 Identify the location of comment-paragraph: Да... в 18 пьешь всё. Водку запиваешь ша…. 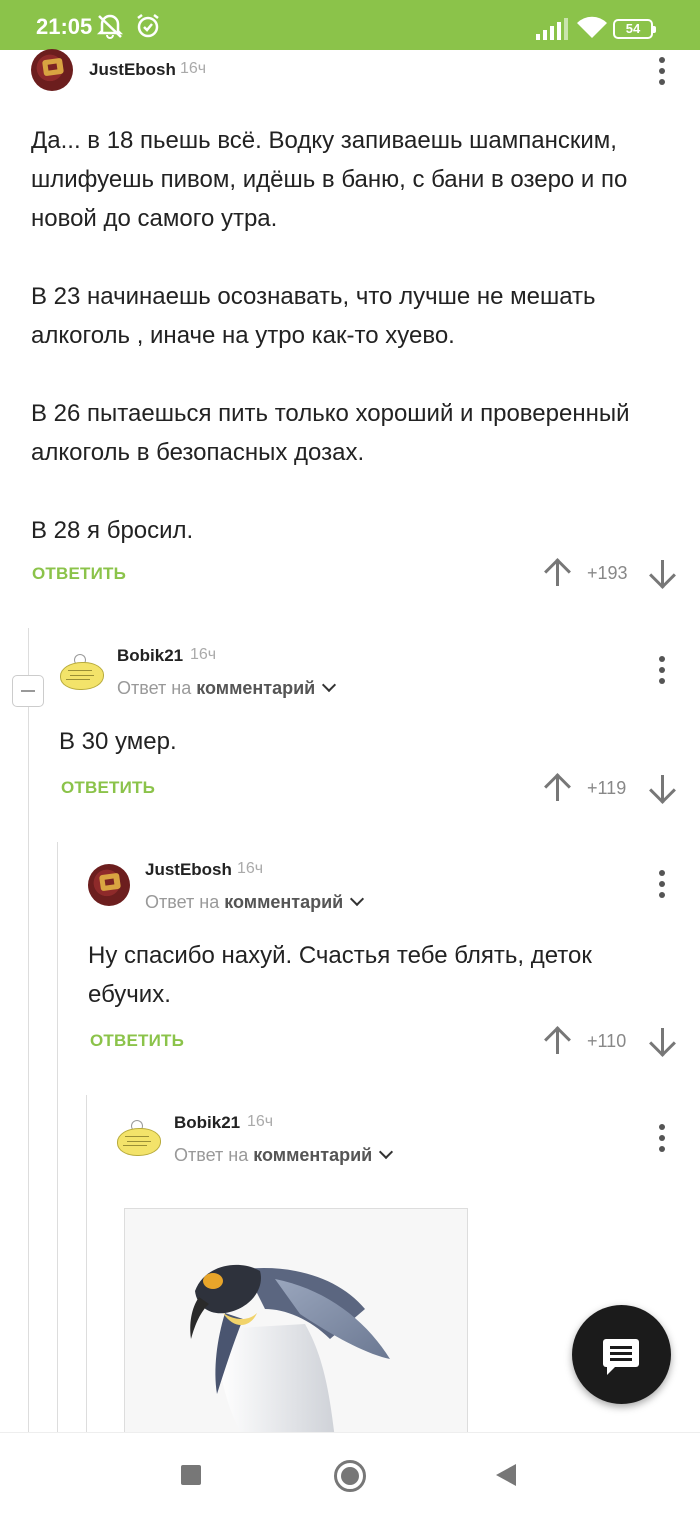
(329, 179).